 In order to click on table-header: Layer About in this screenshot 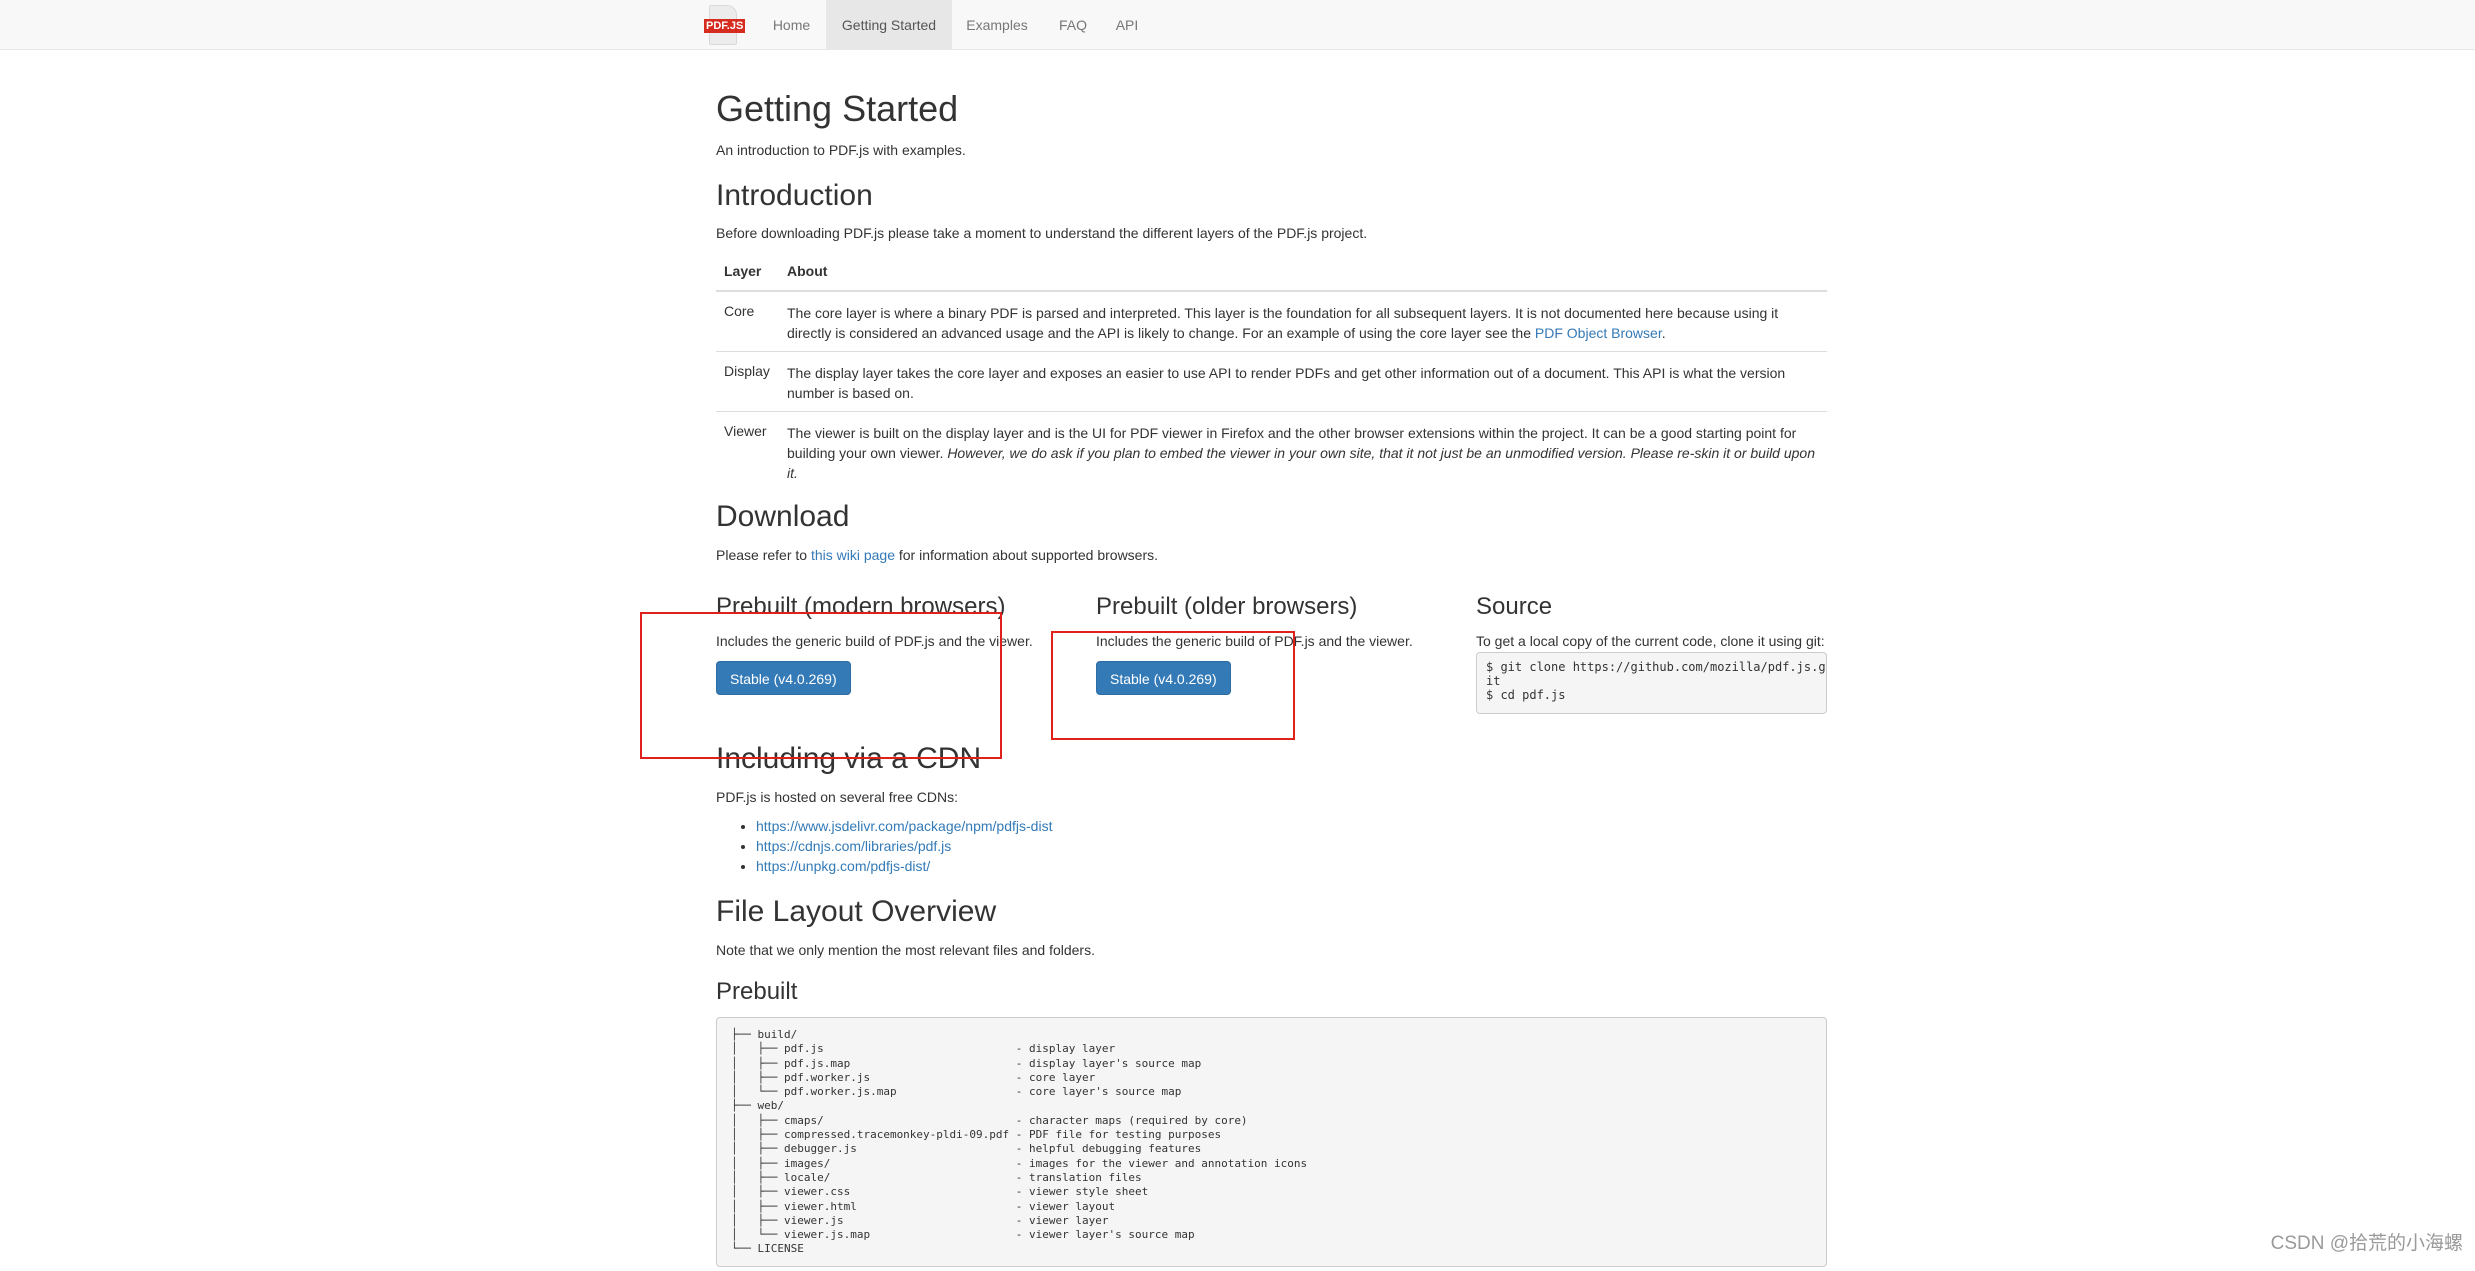, I will do `click(1271, 273)`.